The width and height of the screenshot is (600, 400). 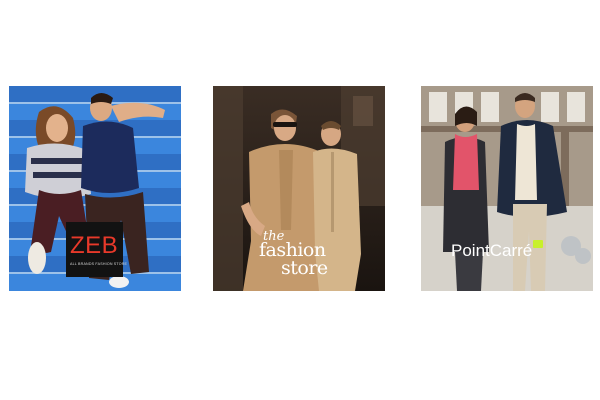 I want to click on zeb-brand-card: ZEB ALL BRANDS FASHION STORE, so click(x=95, y=188).